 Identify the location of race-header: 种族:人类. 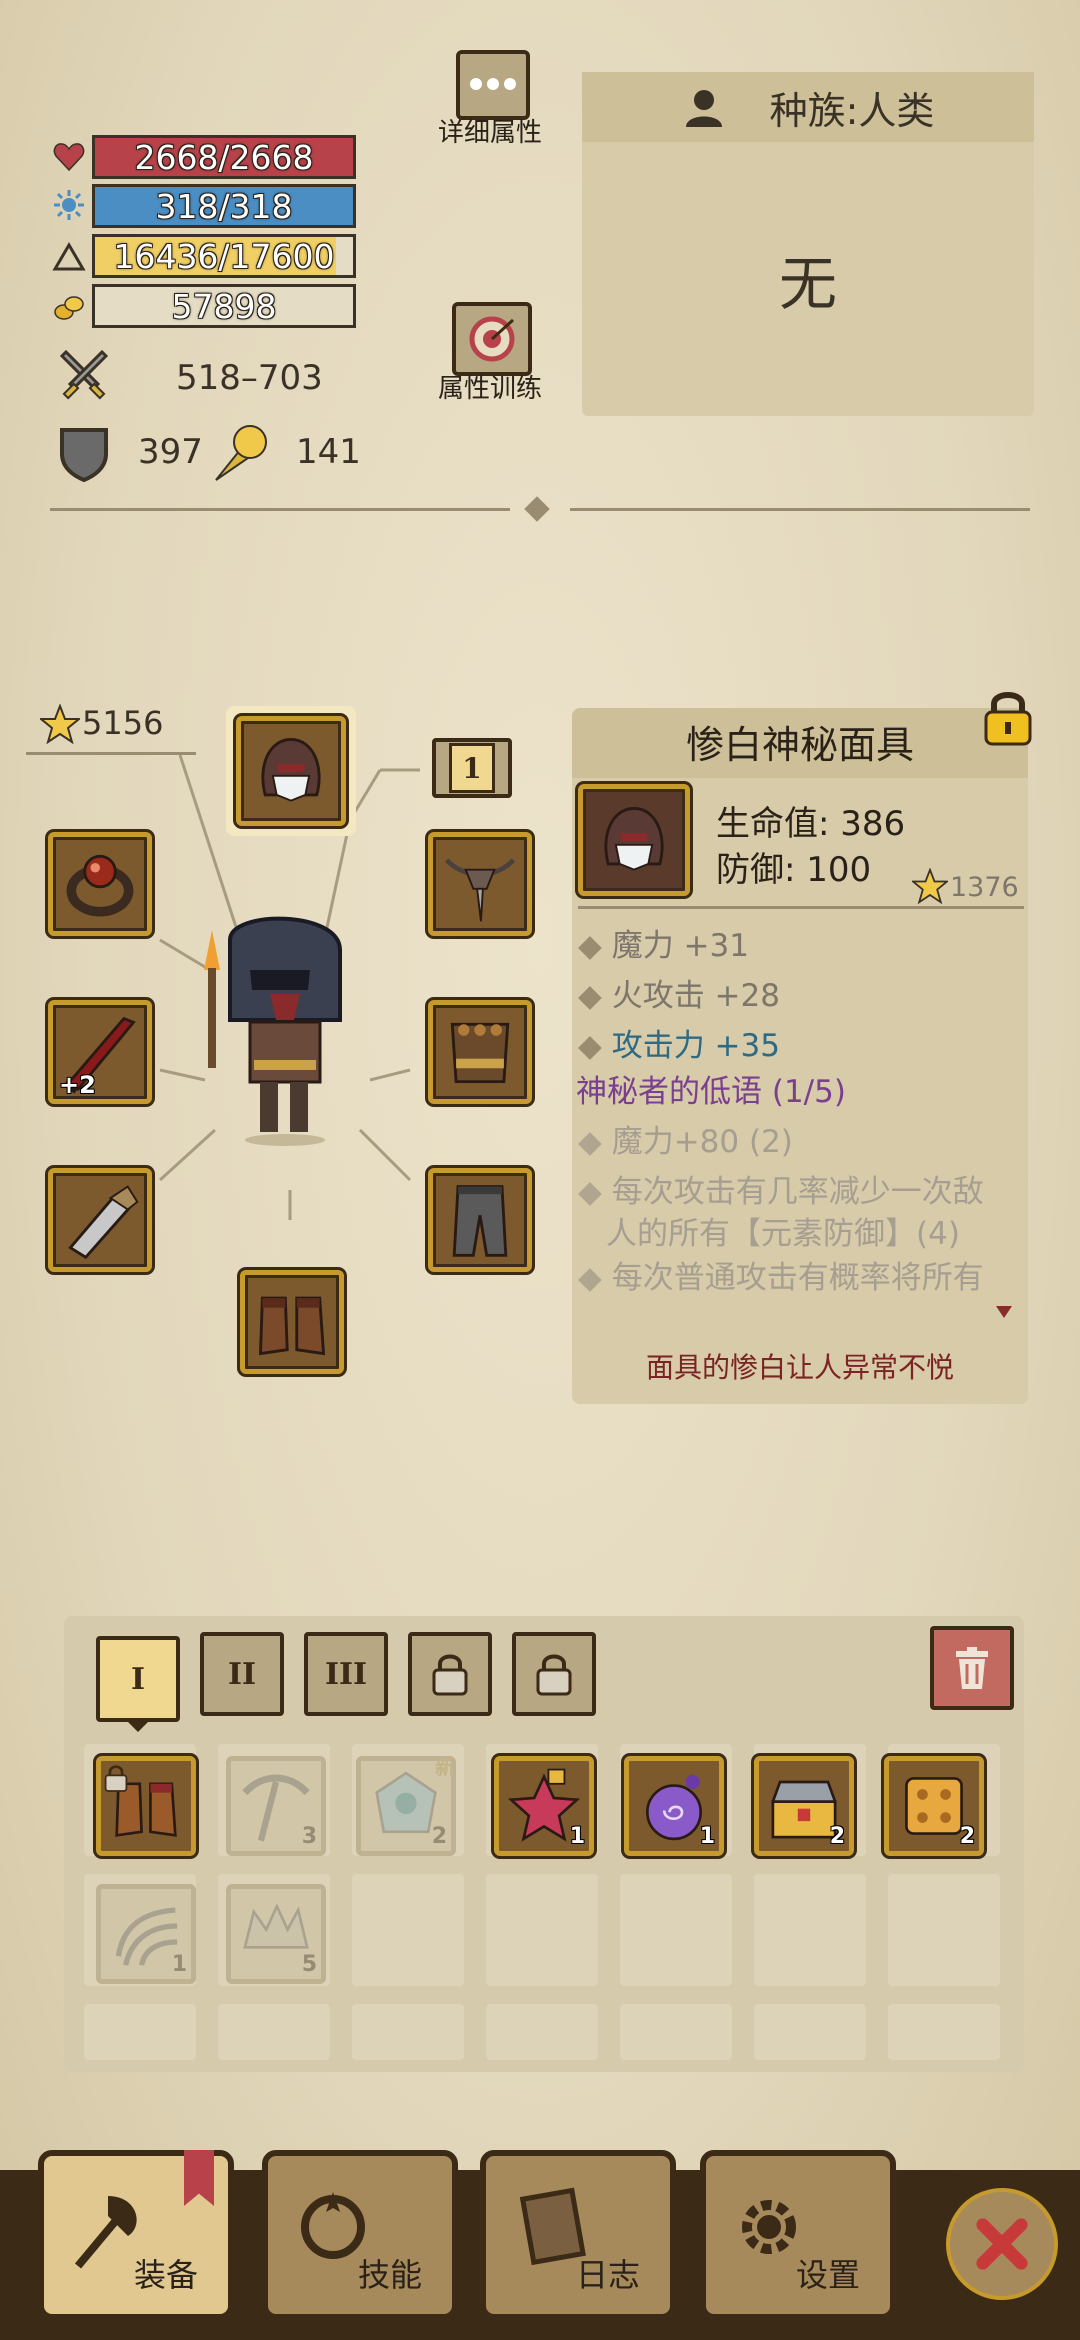
(808, 107).